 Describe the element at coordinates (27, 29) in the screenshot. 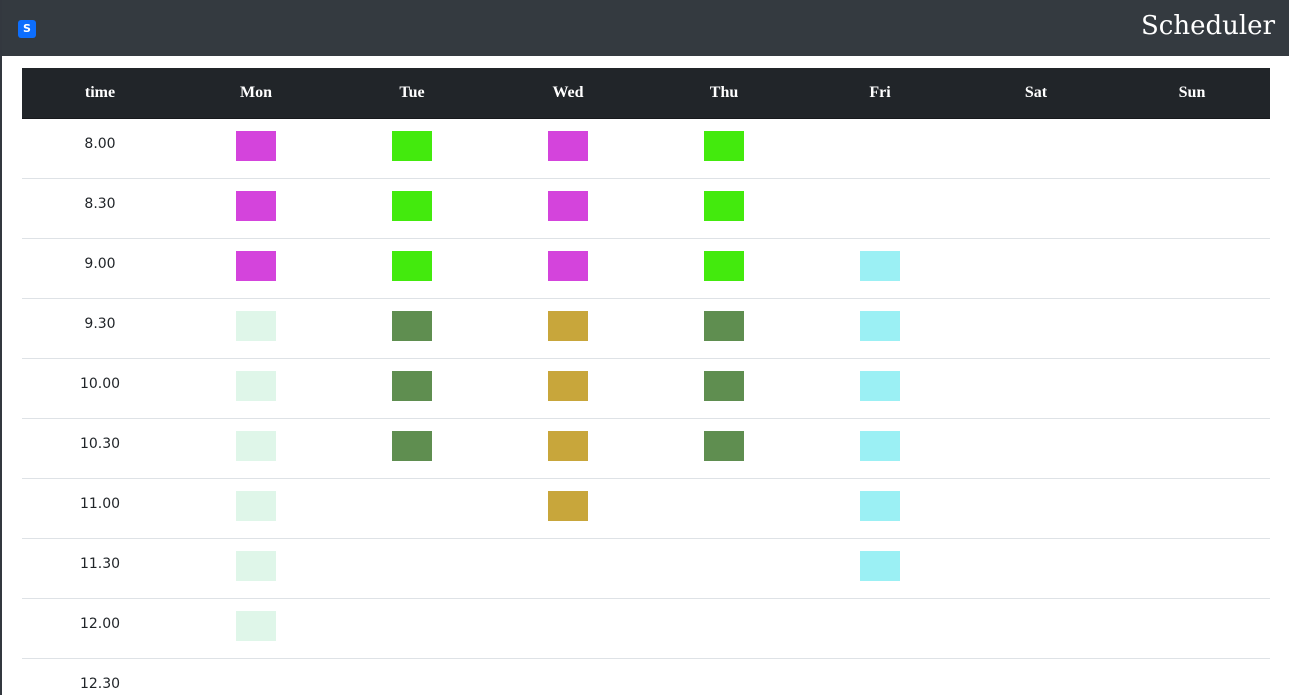

I see `app-logo-icon: S` at that location.